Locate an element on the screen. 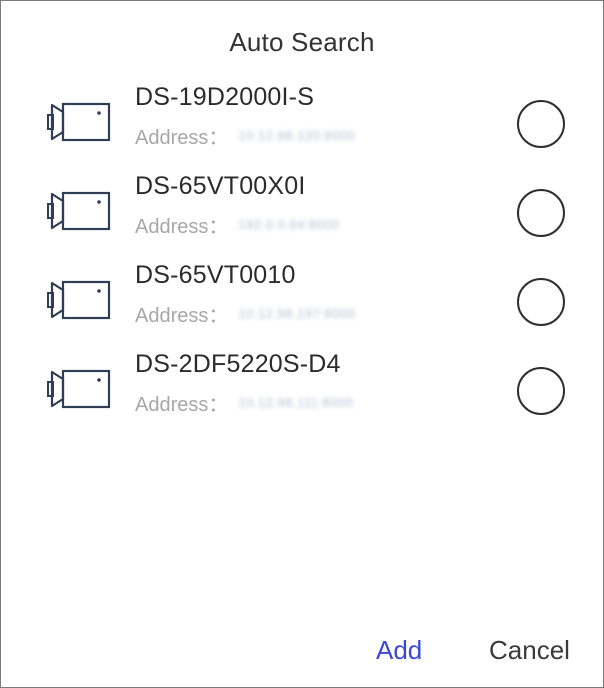  address-value: 10.12.98.111:8000 is located at coordinates (296, 402).